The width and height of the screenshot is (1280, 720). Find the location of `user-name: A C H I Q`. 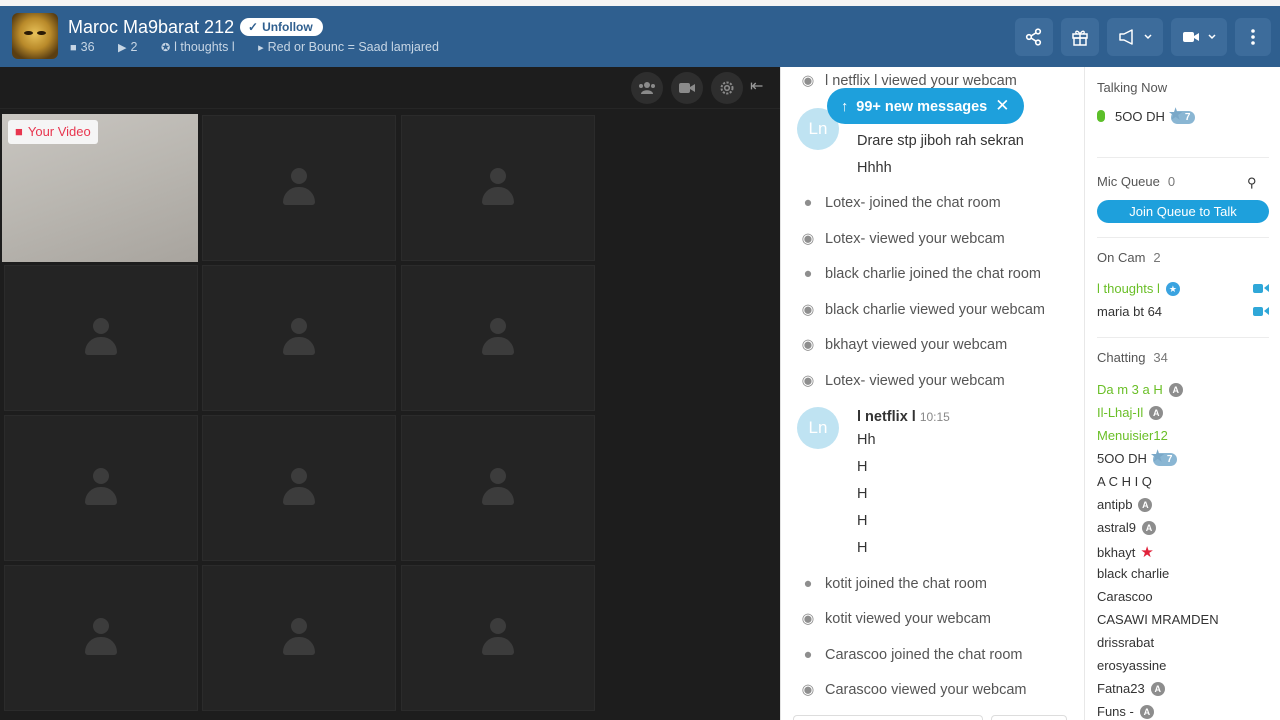

user-name: A C H I Q is located at coordinates (1124, 481).